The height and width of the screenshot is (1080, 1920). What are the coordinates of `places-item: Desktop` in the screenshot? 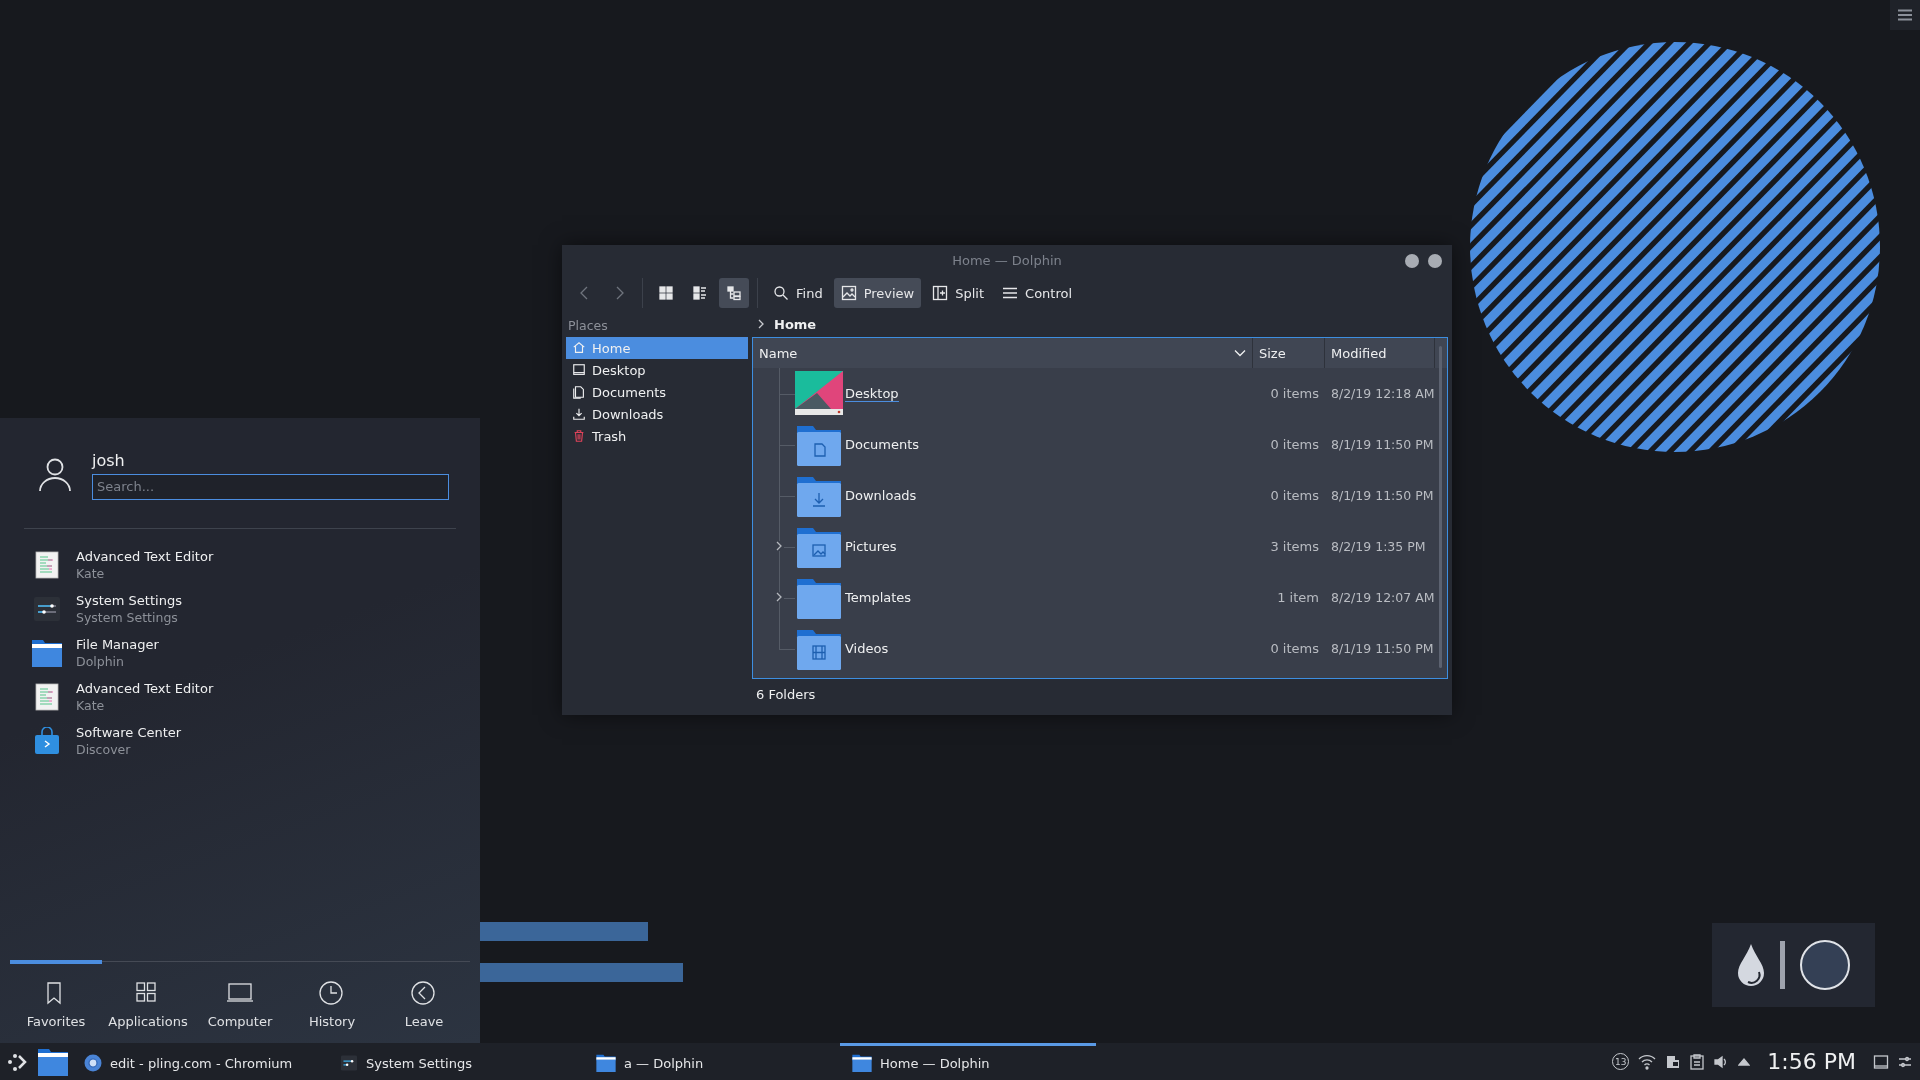 It's located at (657, 370).